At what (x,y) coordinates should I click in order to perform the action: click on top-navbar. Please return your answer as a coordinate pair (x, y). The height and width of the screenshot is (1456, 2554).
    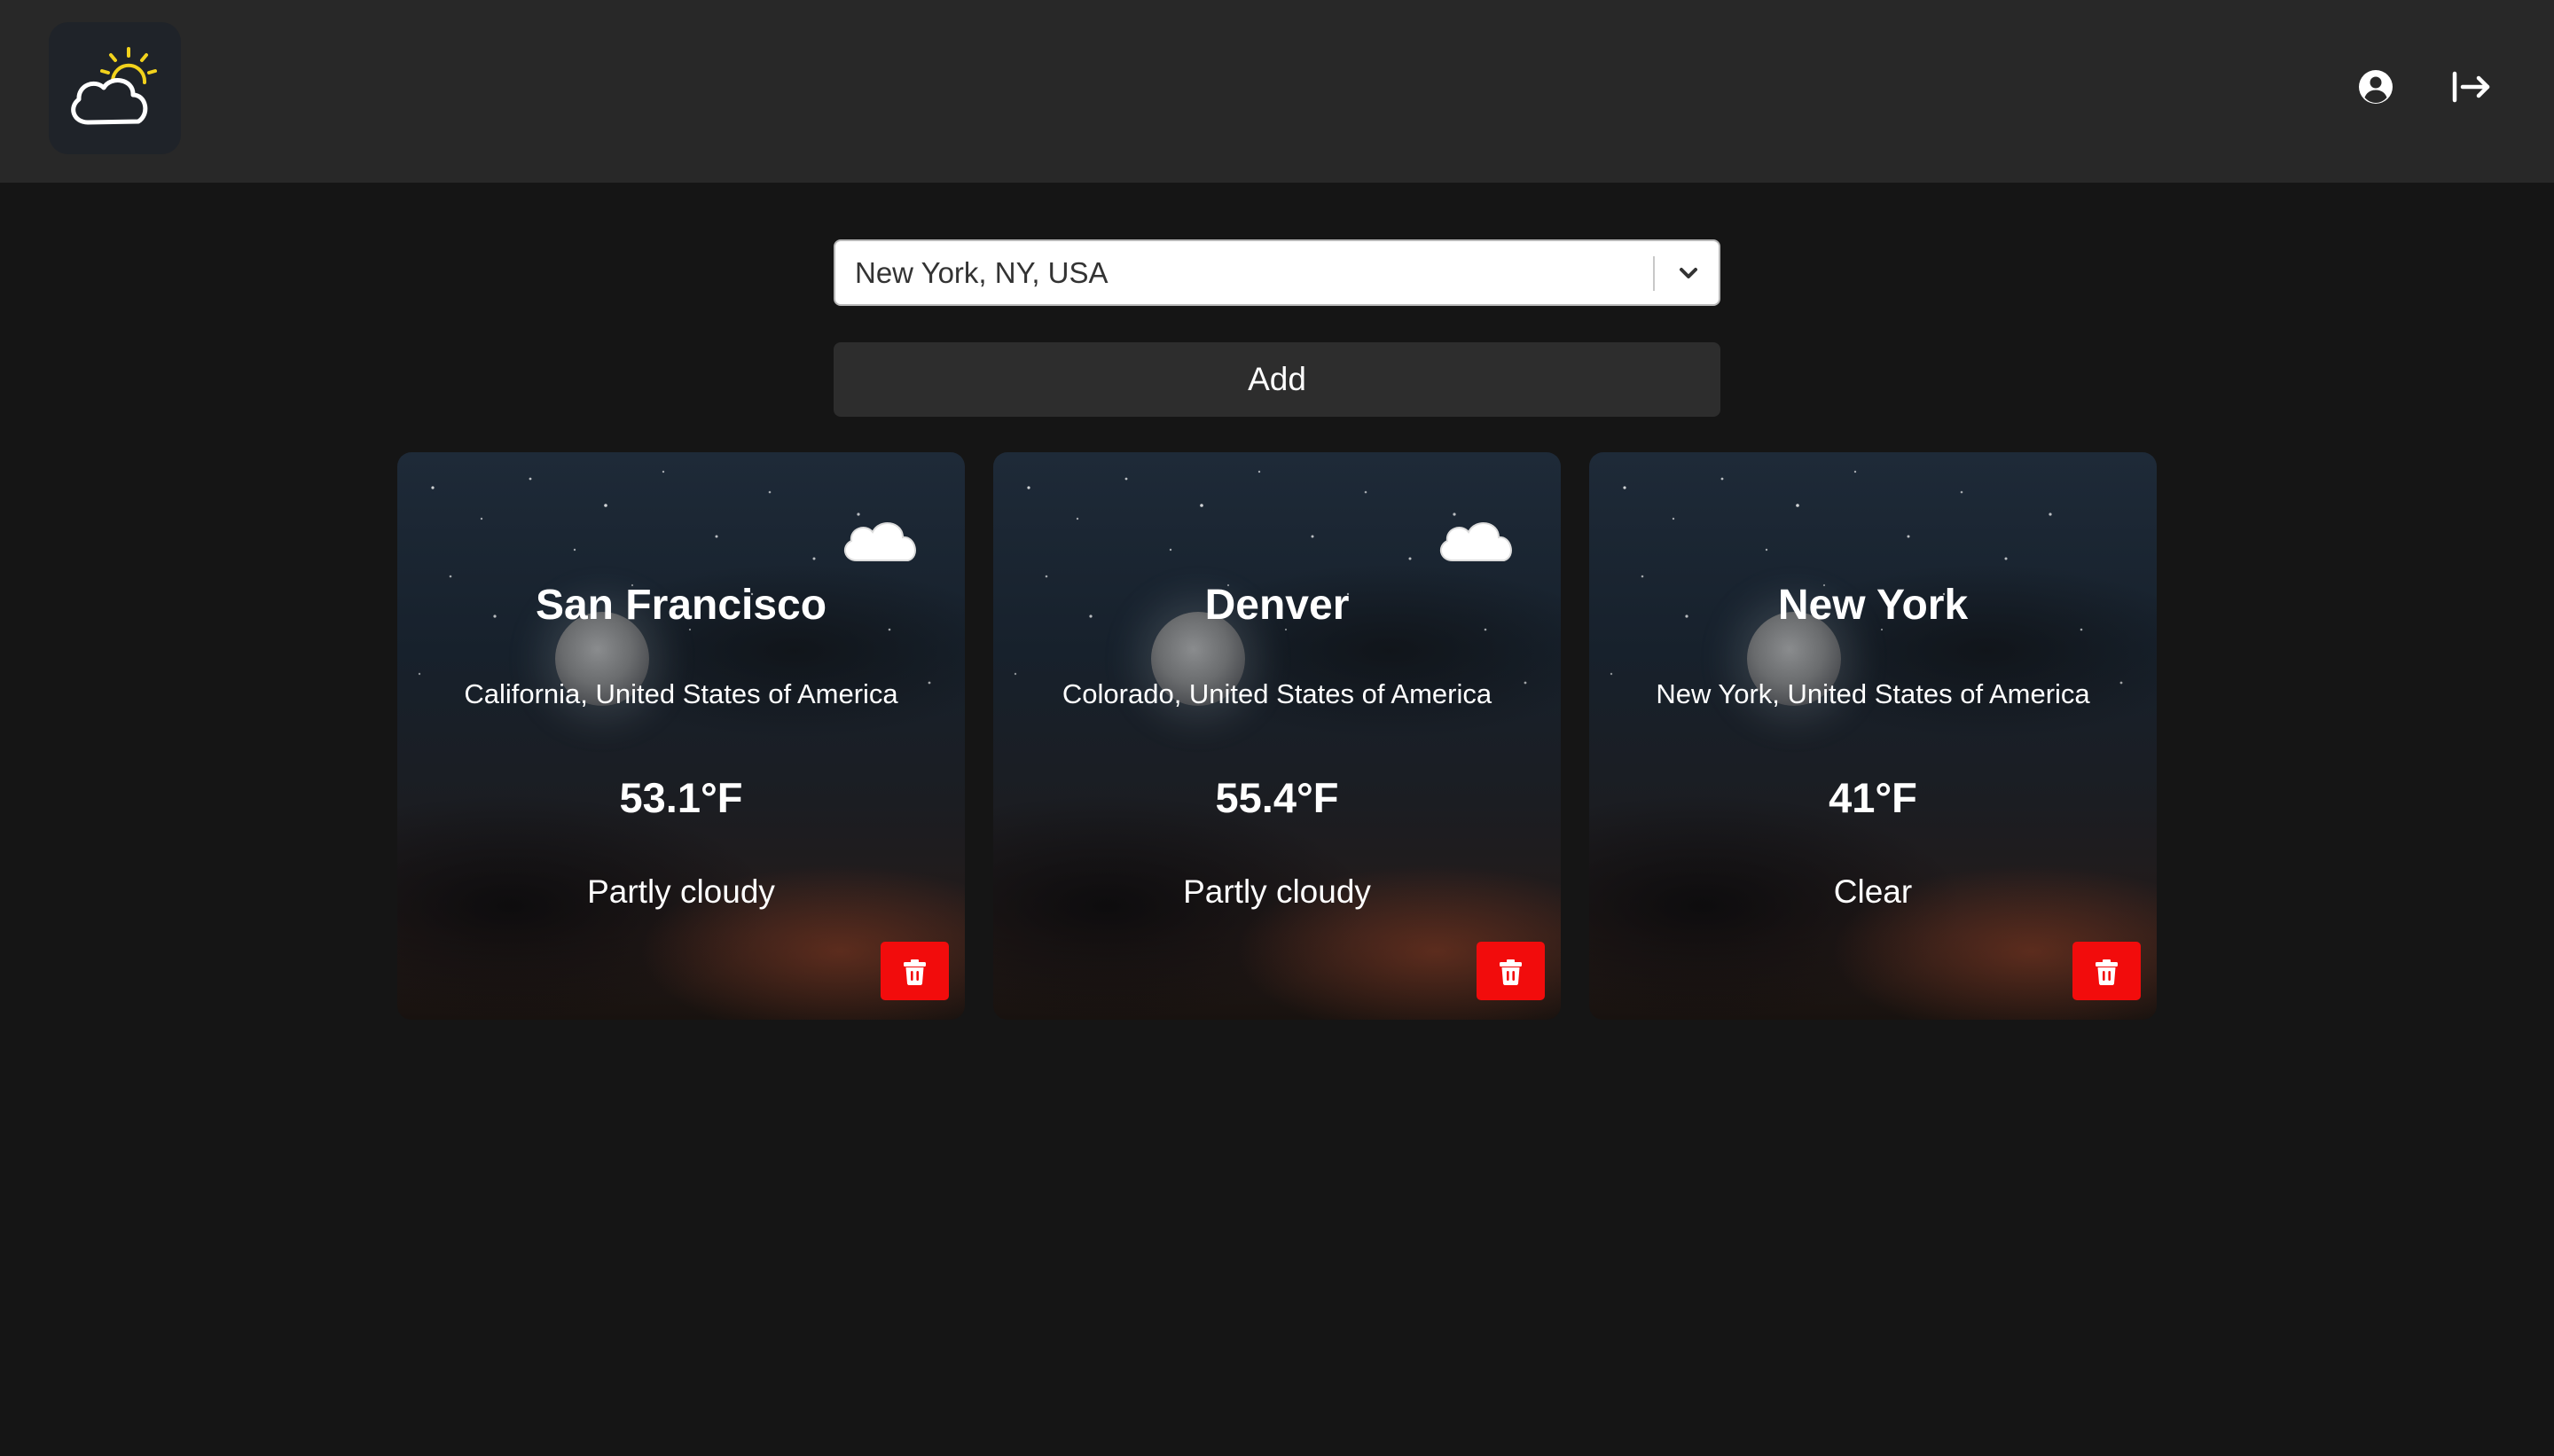
    Looking at the image, I should click on (1277, 91).